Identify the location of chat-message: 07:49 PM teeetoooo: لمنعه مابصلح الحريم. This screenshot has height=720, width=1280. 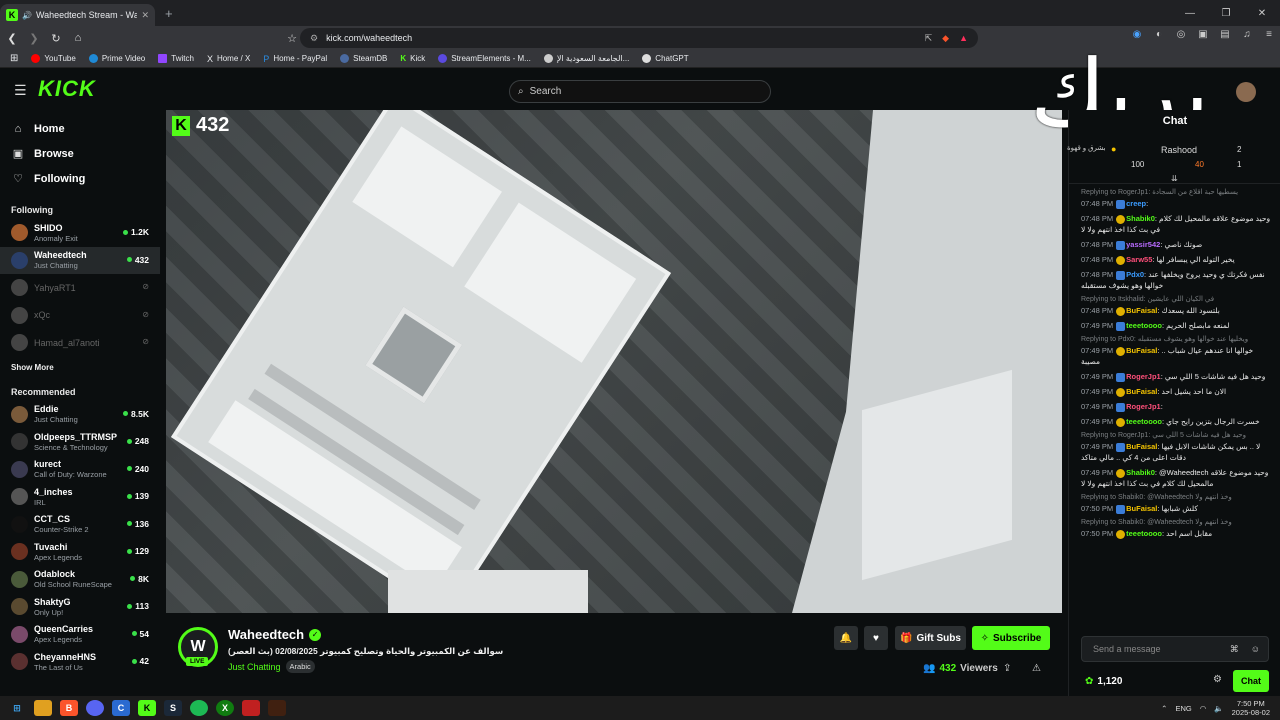
(1177, 325).